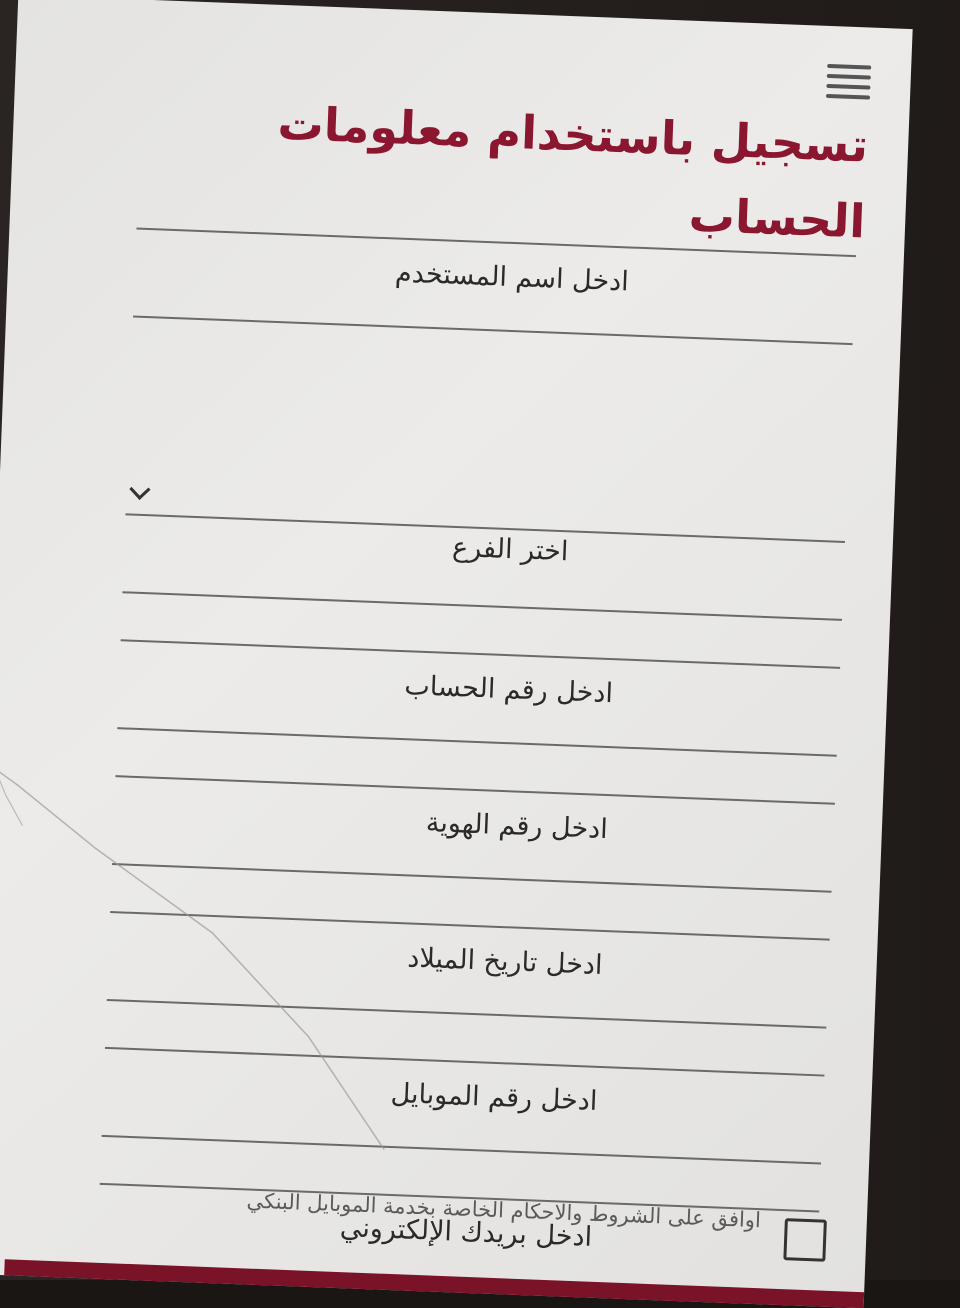 The width and height of the screenshot is (960, 1308). I want to click on birth-date-field: ادخل تاريخ الميلاد, so click(467, 993).